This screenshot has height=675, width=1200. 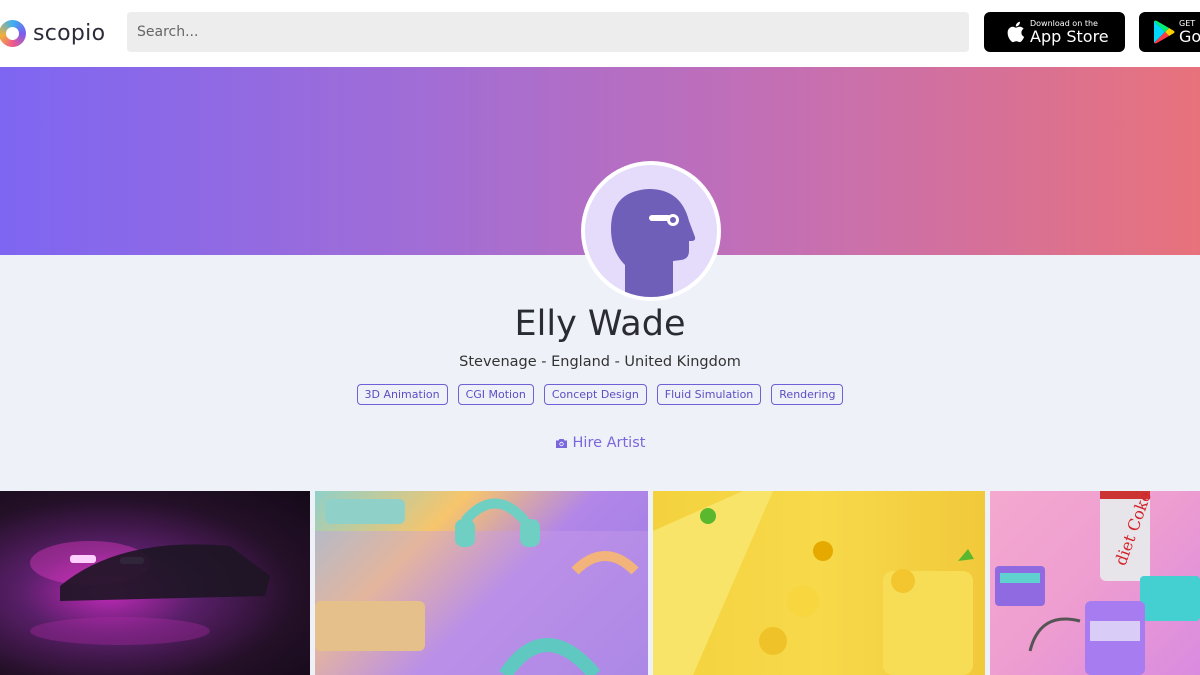 I want to click on hire-artist-label: Hire Artist, so click(x=609, y=443).